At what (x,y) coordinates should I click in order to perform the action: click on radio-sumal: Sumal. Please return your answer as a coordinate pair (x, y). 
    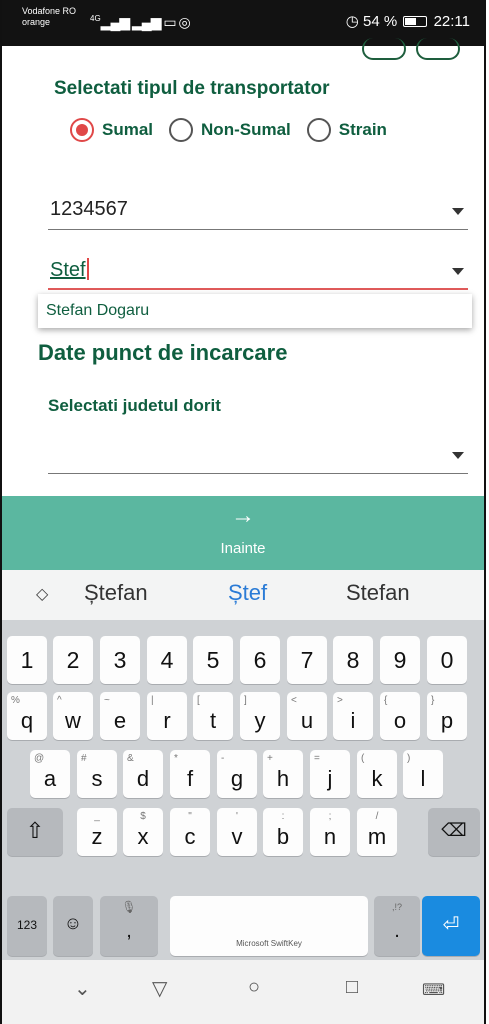
    Looking at the image, I should click on (111, 130).